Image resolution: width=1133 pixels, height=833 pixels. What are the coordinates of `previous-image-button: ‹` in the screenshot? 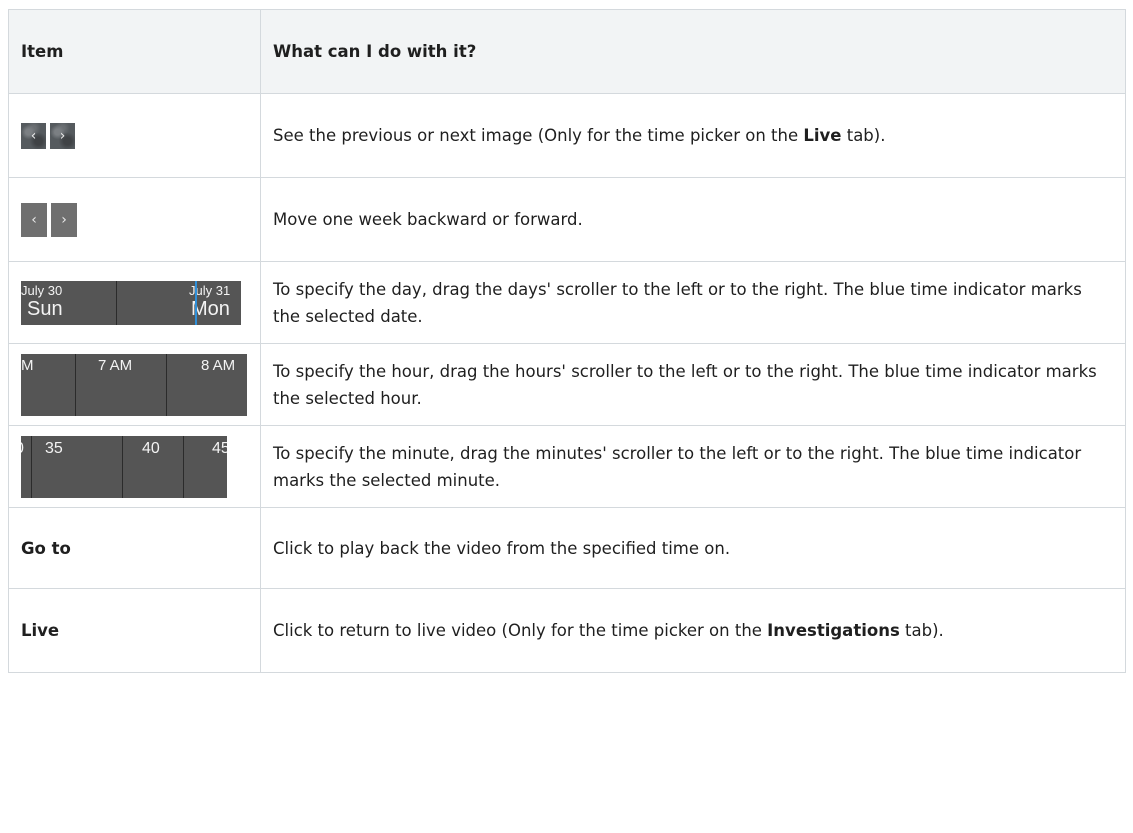 It's located at (33, 136).